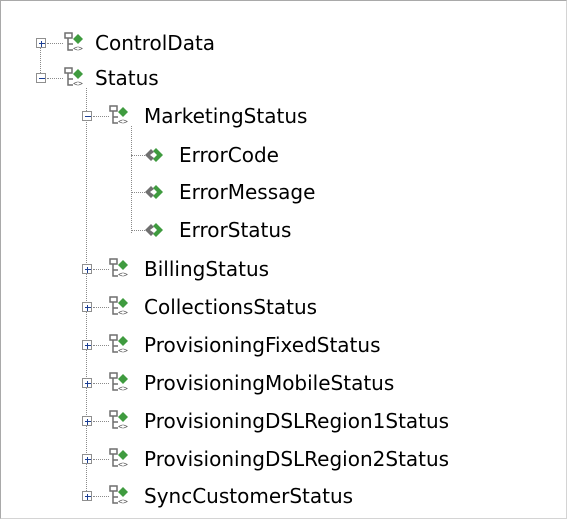  I want to click on tree-node-errorcode: ErrorCode, so click(341, 155).